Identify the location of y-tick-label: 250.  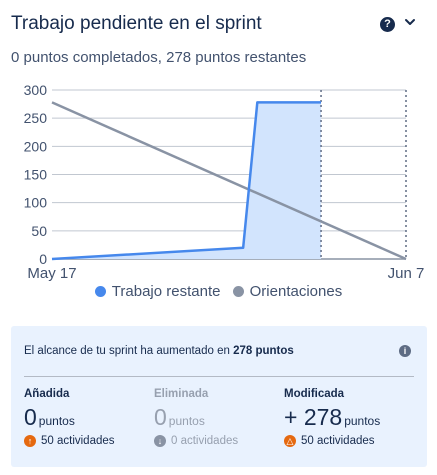
(36, 118).